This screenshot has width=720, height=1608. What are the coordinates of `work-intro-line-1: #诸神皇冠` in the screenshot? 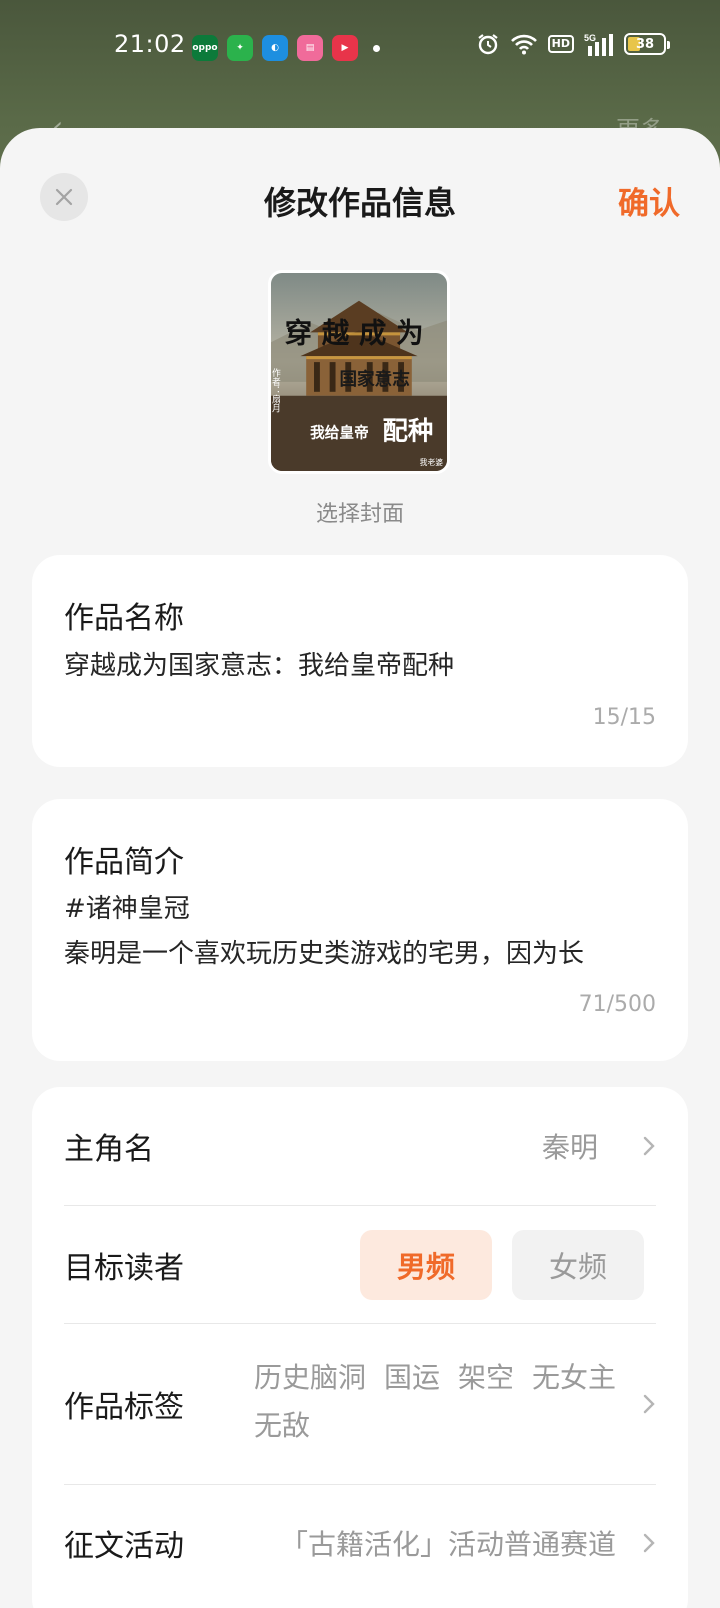 It's located at (127, 909).